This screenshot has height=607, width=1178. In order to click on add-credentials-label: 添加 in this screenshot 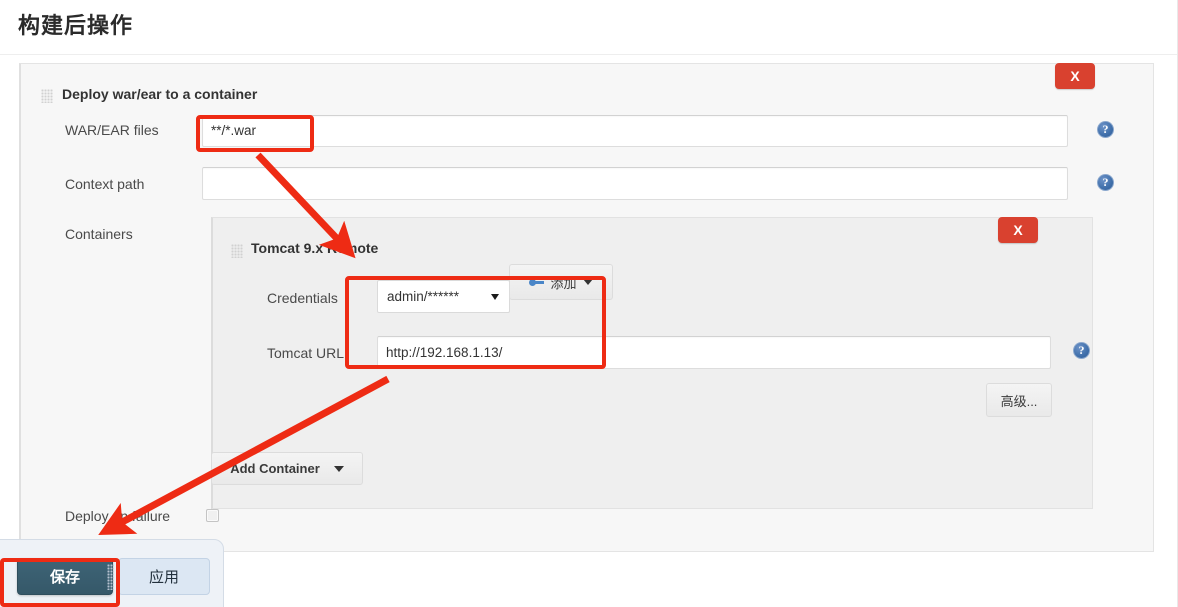, I will do `click(563, 283)`.